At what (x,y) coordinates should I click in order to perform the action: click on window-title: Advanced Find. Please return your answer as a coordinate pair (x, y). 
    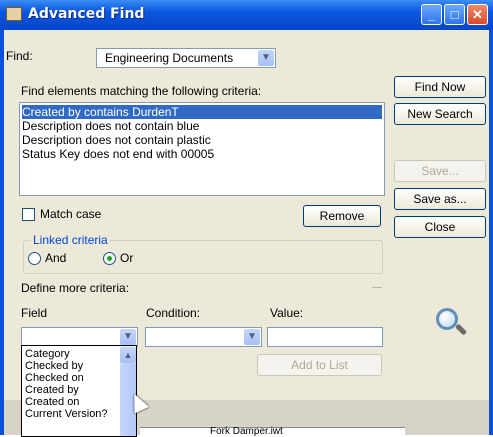
    Looking at the image, I should click on (86, 14).